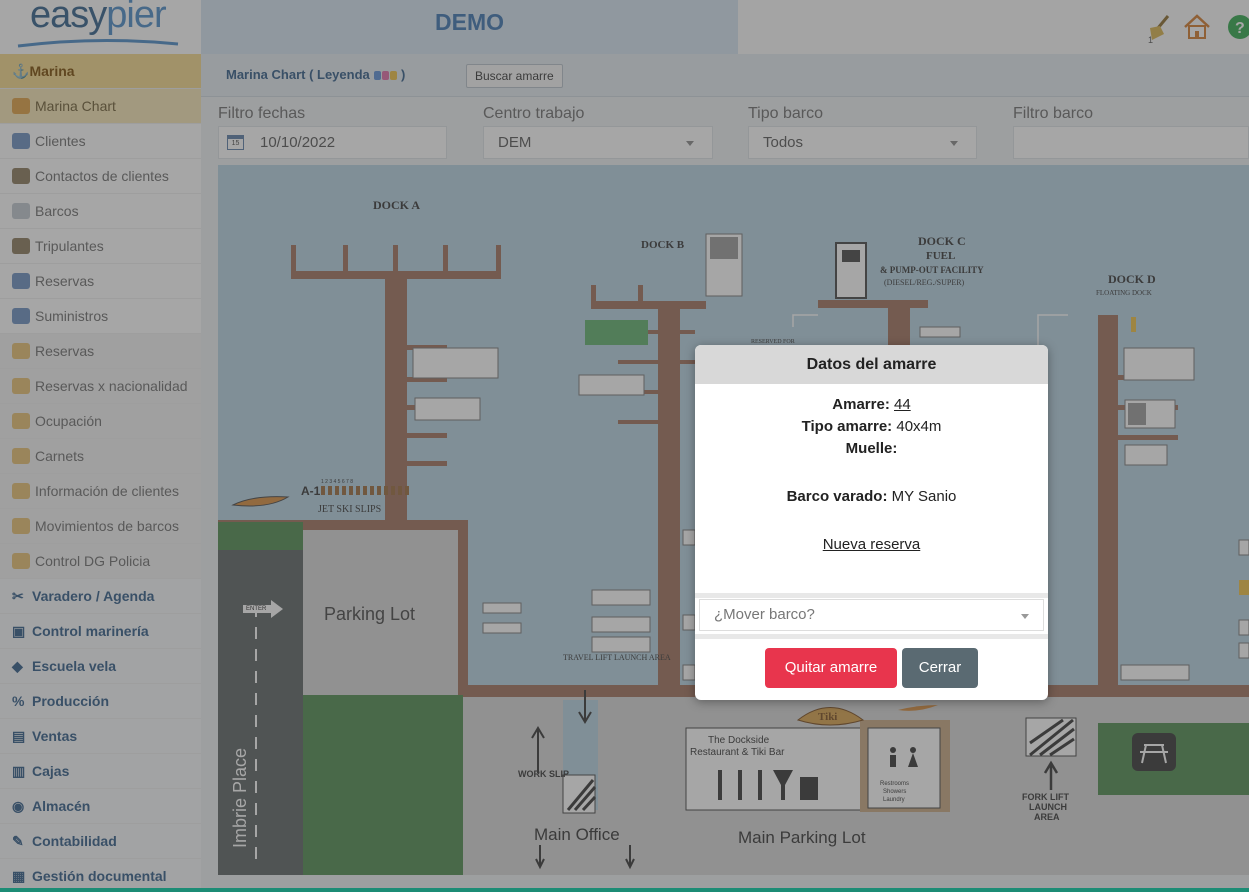 This screenshot has height=892, width=1249. What do you see at coordinates (872, 544) in the screenshot?
I see `nueva-reserva-link: Nueva reserva` at bounding box center [872, 544].